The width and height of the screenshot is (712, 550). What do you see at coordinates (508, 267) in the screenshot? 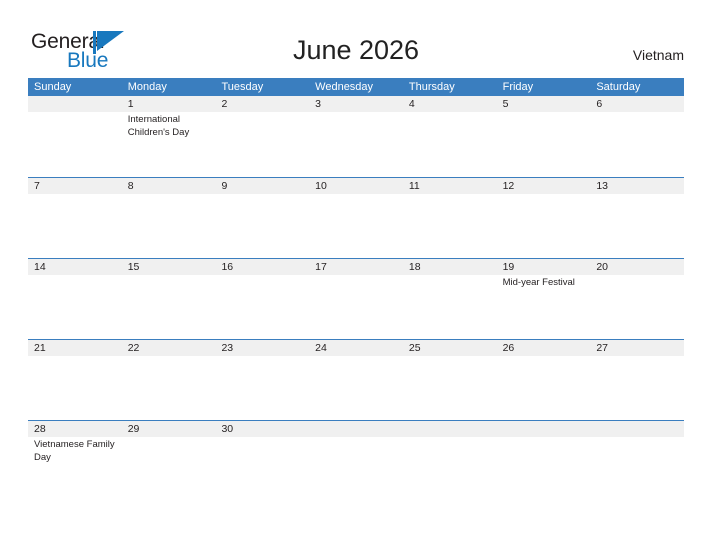
I see `day-number: 19` at bounding box center [508, 267].